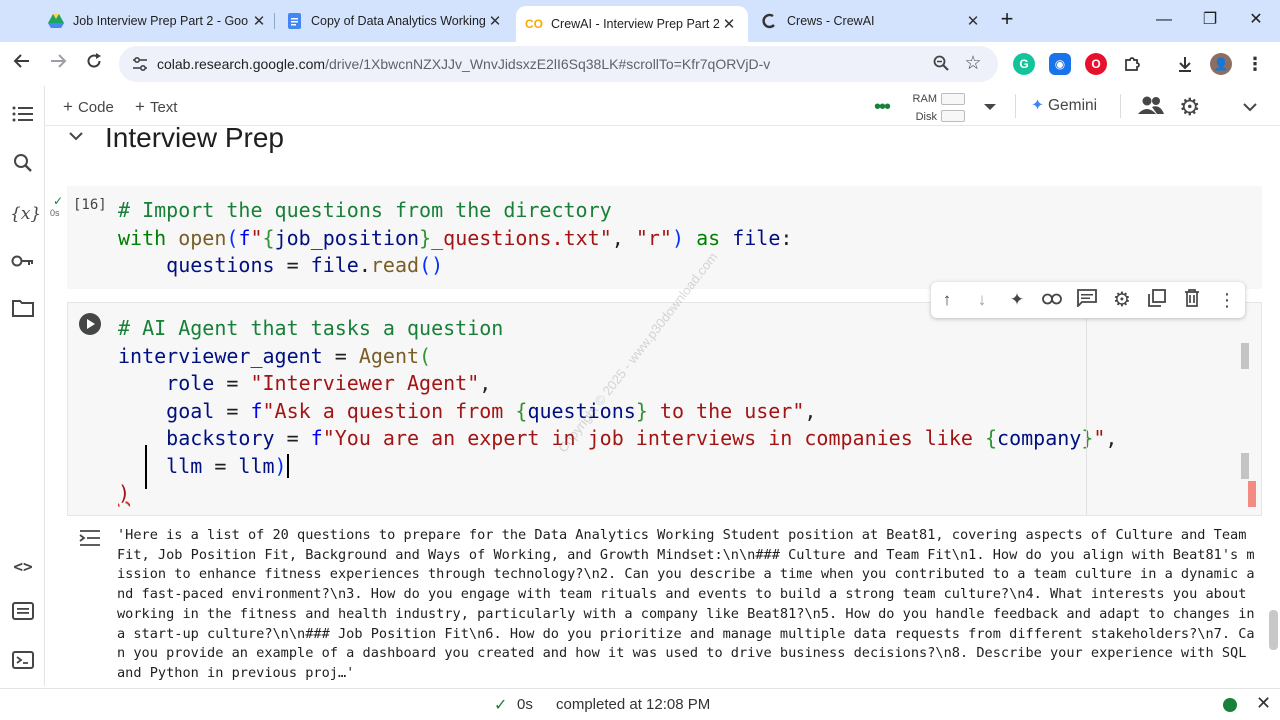 This screenshot has height=720, width=1280. What do you see at coordinates (1245, 466) in the screenshot?
I see `minimap-marker` at bounding box center [1245, 466].